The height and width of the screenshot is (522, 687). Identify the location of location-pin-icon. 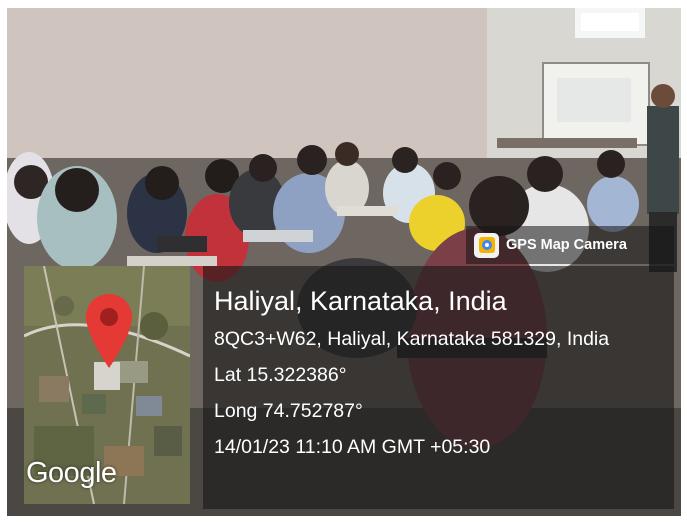
(109, 331).